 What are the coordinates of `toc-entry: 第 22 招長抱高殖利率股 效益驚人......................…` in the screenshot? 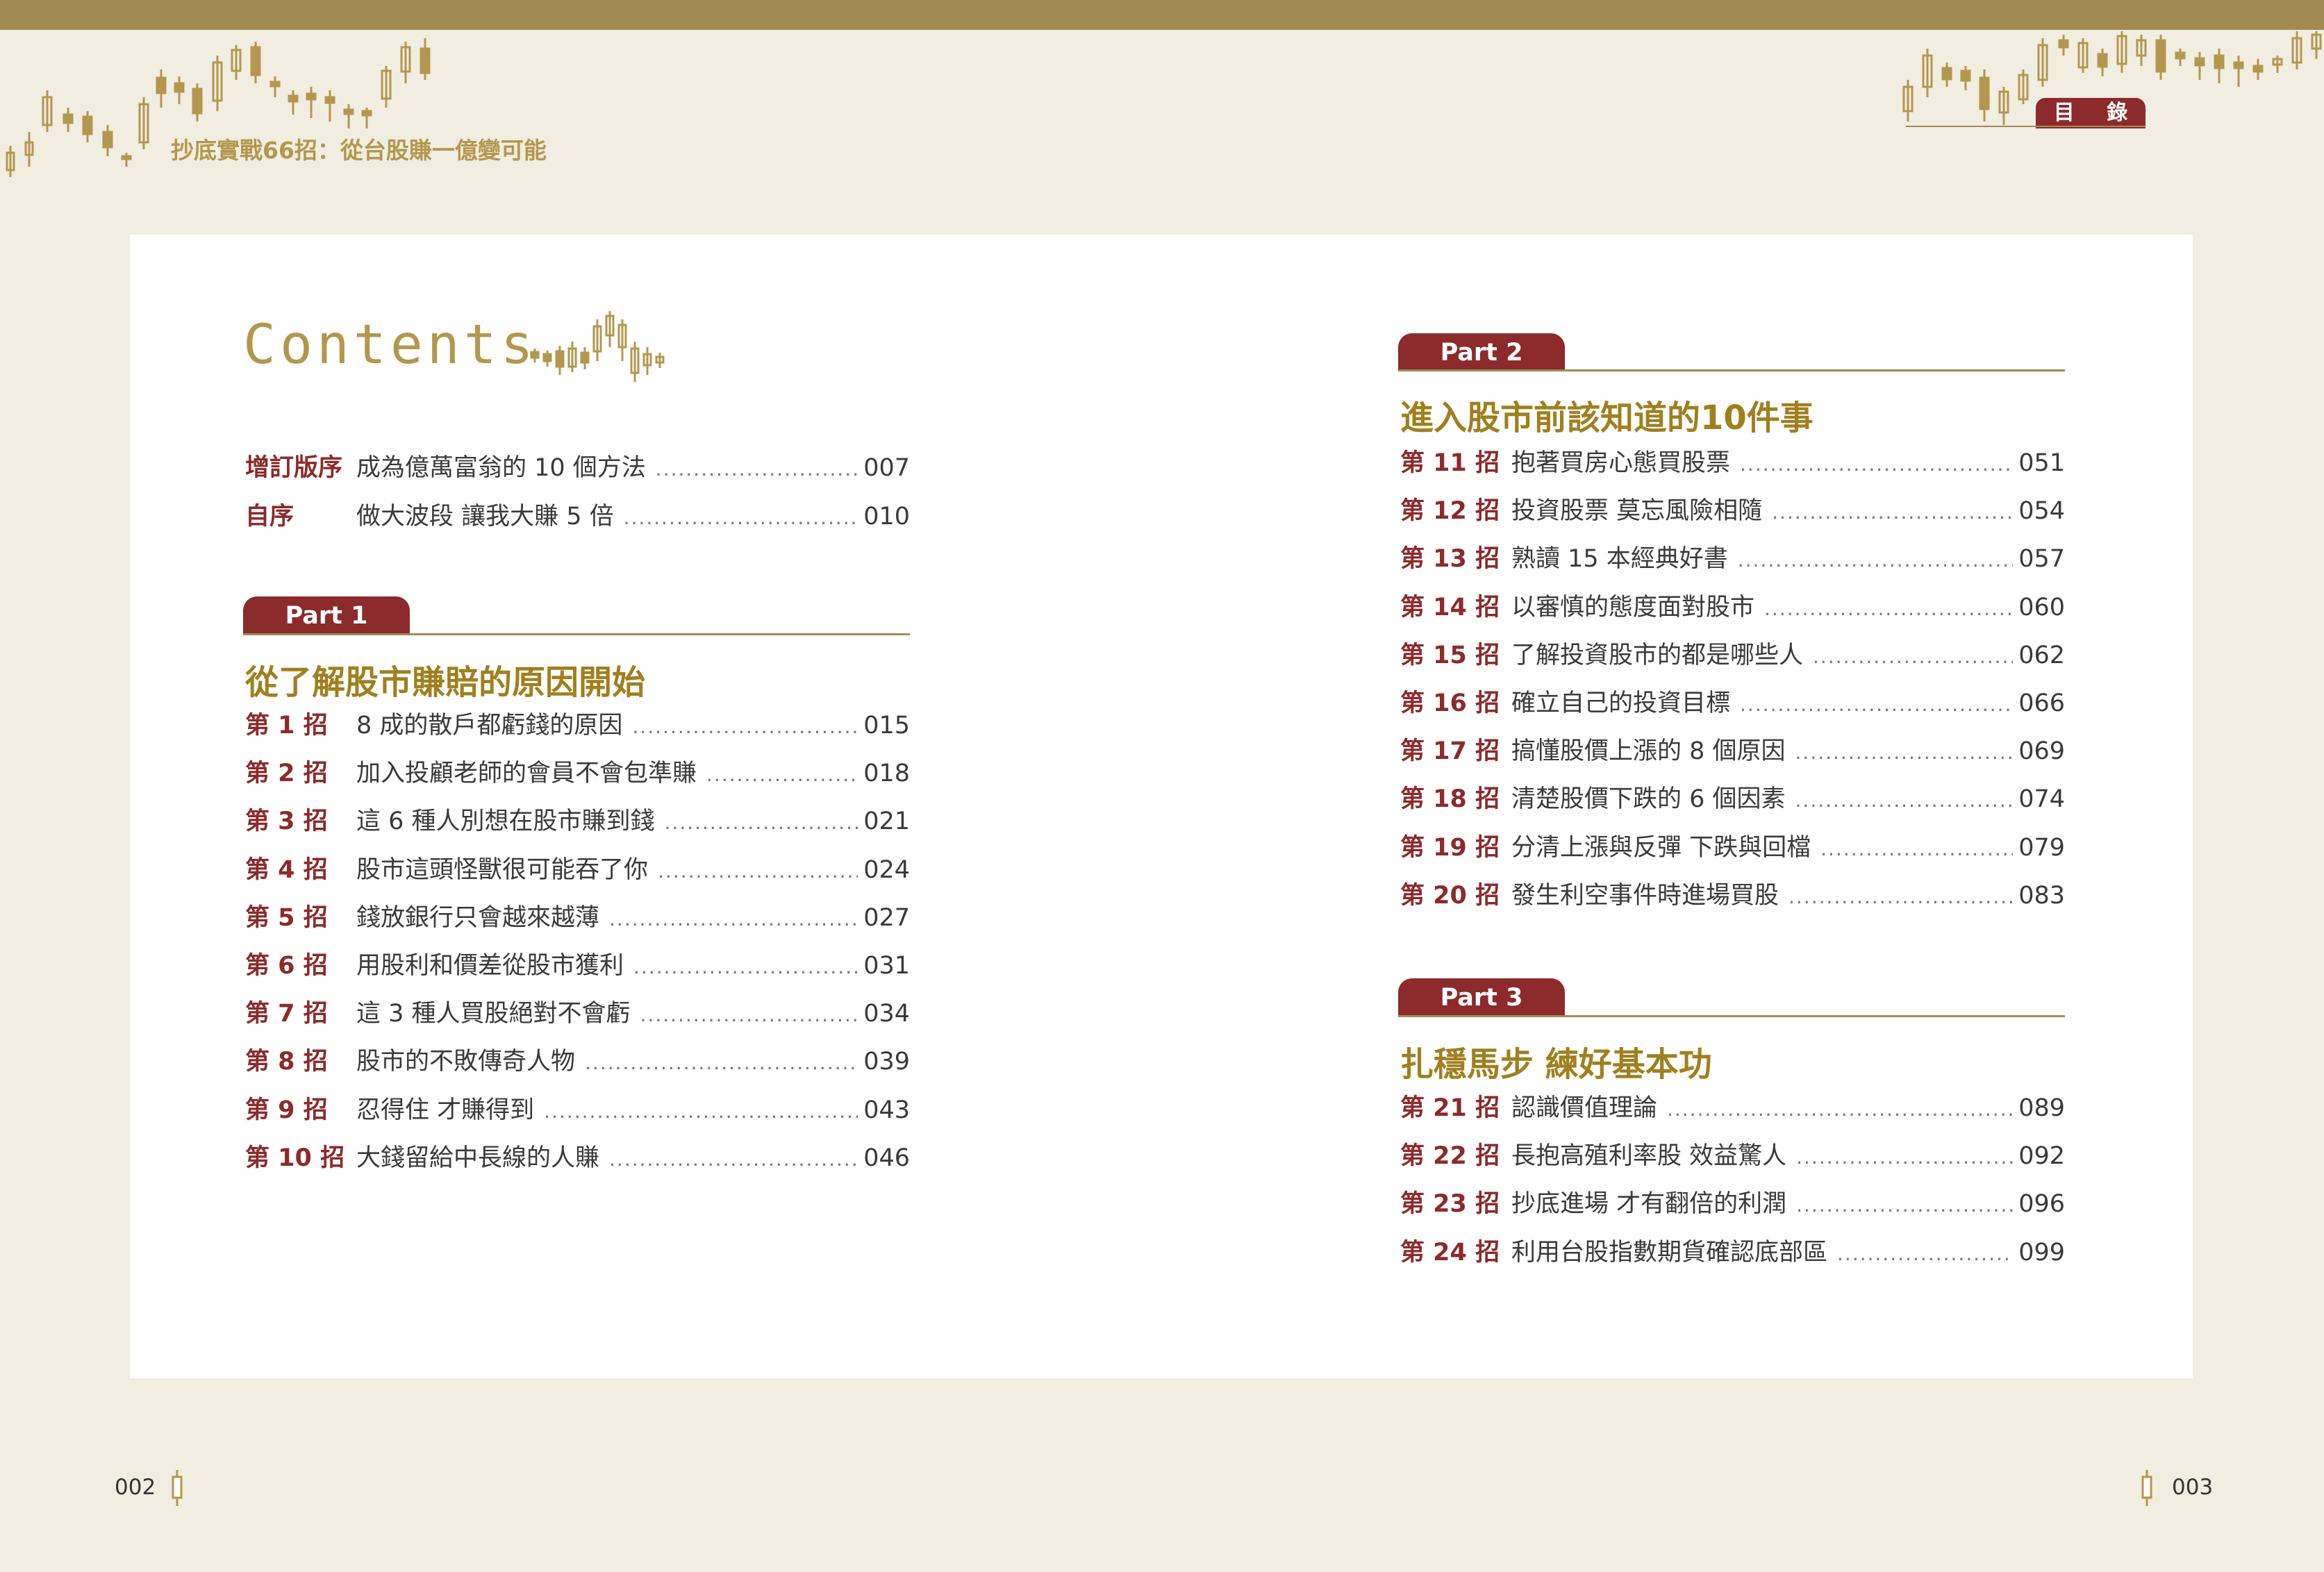 It's located at (1733, 1157).